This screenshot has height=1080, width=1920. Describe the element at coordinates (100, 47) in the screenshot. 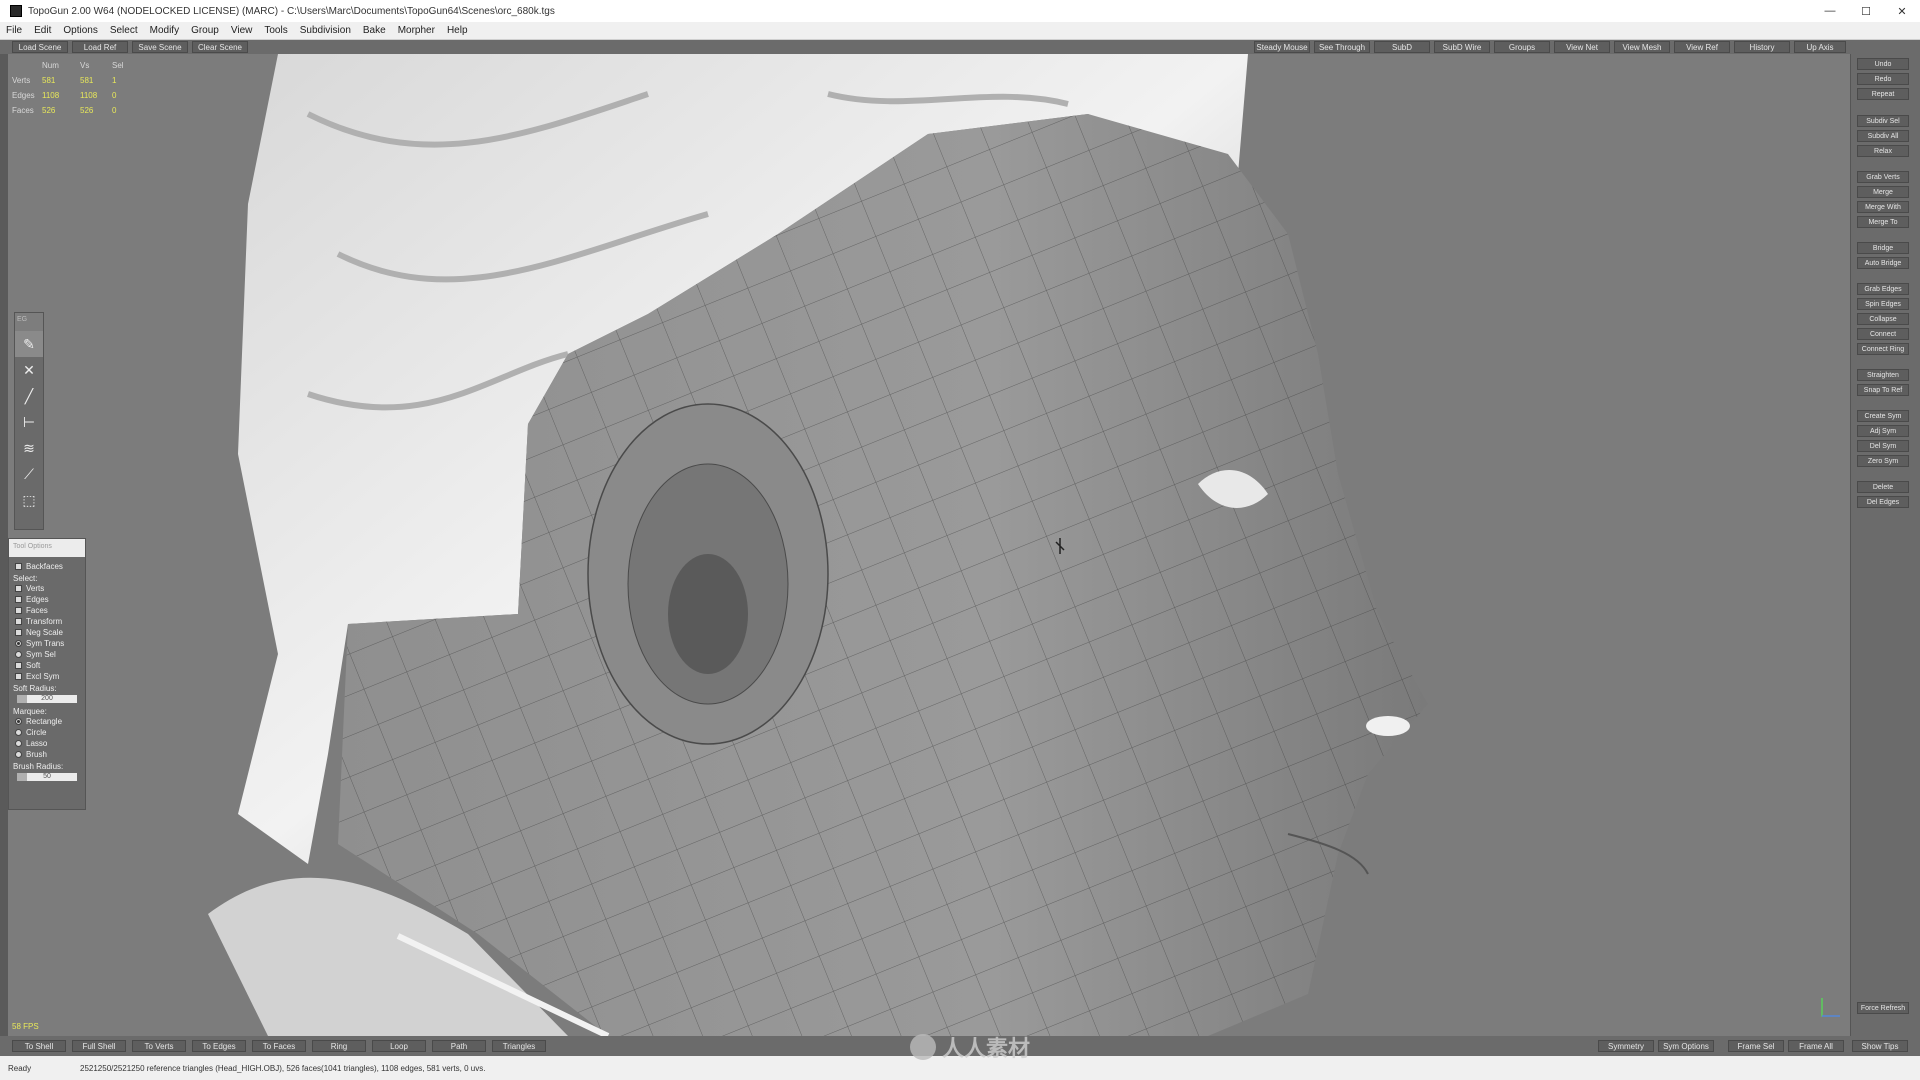

I see `load-ref-button: Load Ref` at that location.